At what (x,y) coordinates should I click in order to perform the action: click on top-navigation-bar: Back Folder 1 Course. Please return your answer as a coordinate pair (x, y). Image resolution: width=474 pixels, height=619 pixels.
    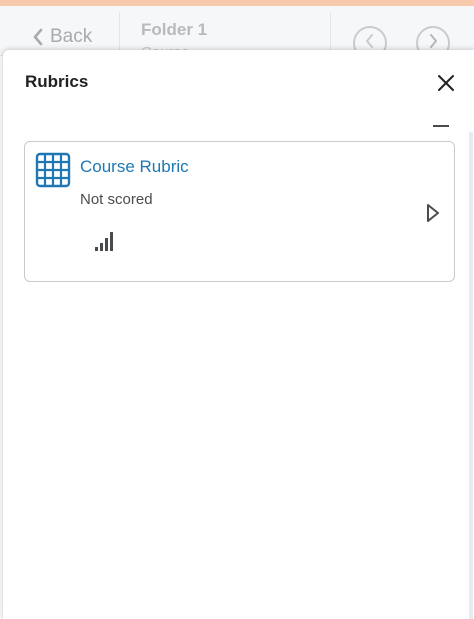
    Looking at the image, I should click on (237, 33).